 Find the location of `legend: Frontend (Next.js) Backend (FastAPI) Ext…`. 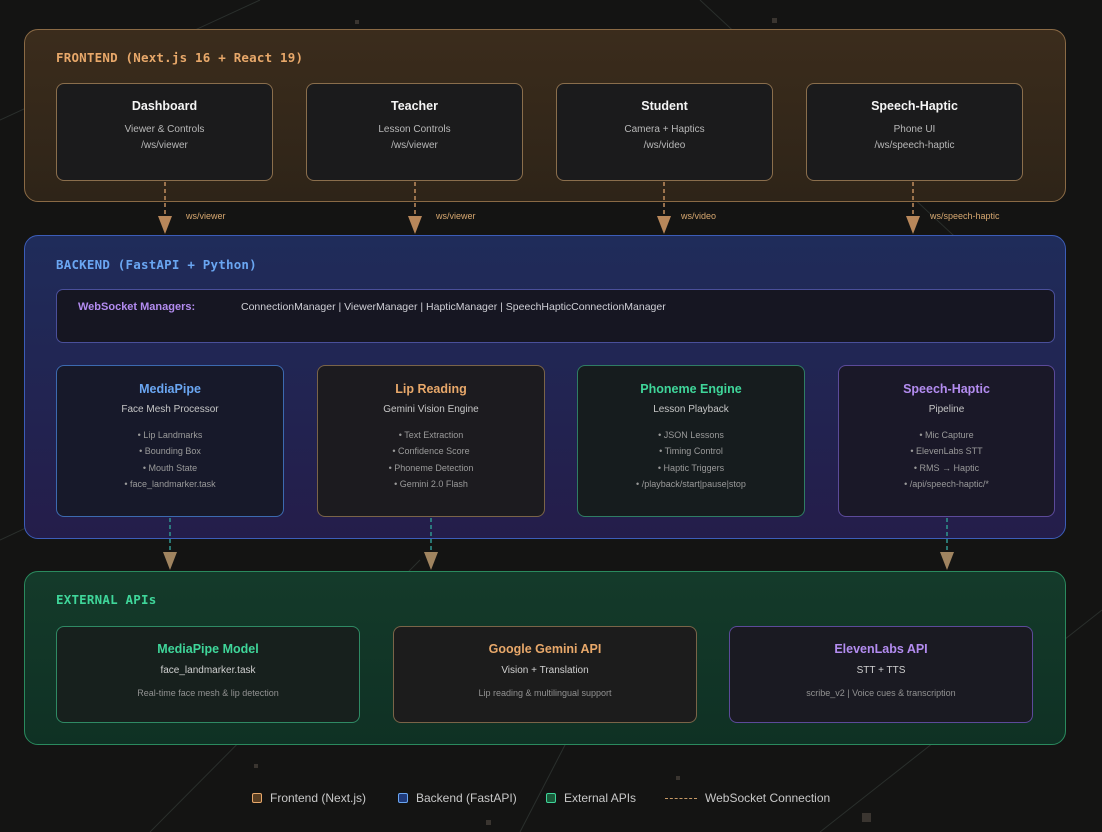

legend: Frontend (Next.js) Backend (FastAPI) Ext… is located at coordinates (551, 799).